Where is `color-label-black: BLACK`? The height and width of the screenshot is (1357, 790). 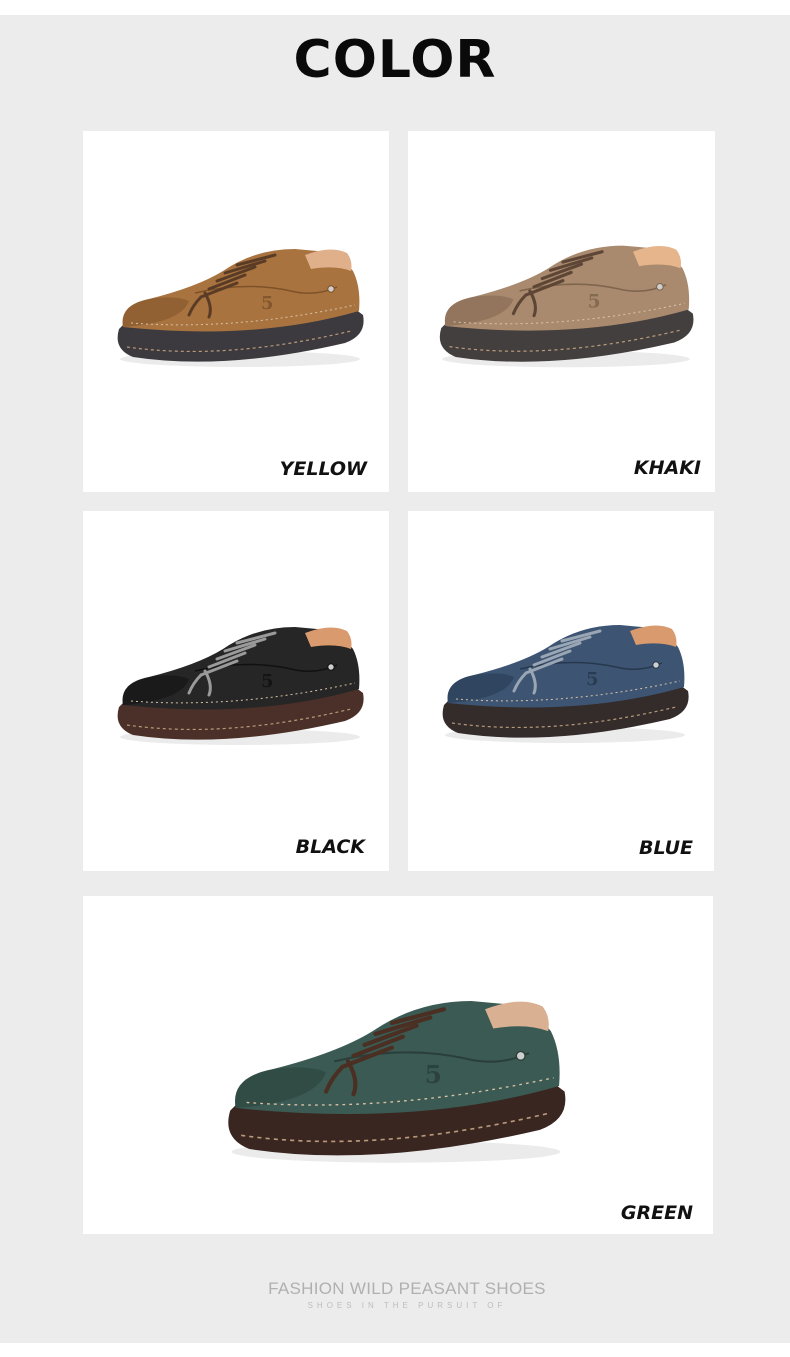
color-label-black: BLACK is located at coordinates (330, 847).